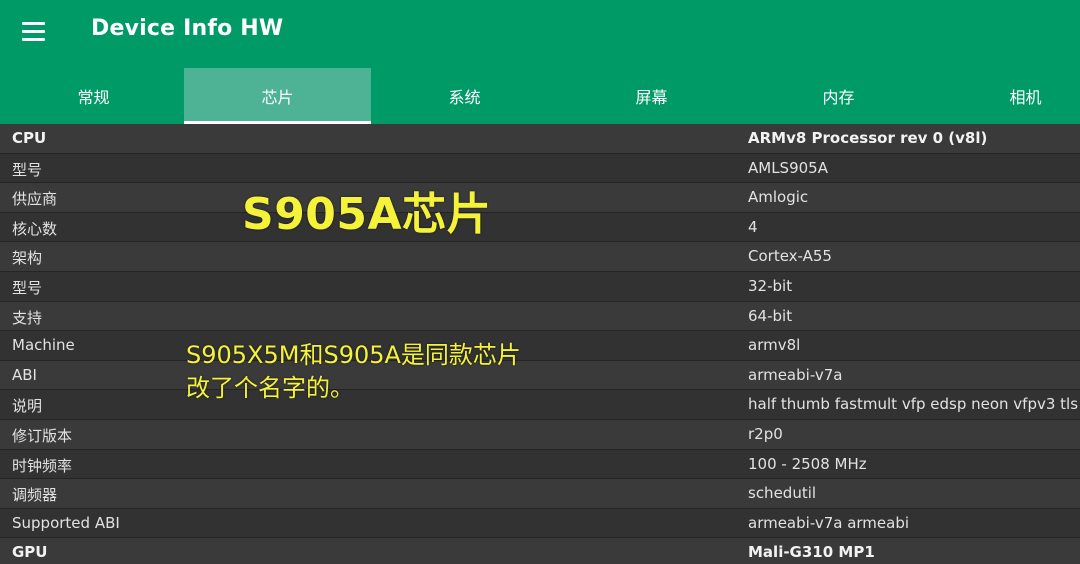 The width and height of the screenshot is (1080, 564). Describe the element at coordinates (187, 28) in the screenshot. I see `app-title: Device Info HW` at that location.